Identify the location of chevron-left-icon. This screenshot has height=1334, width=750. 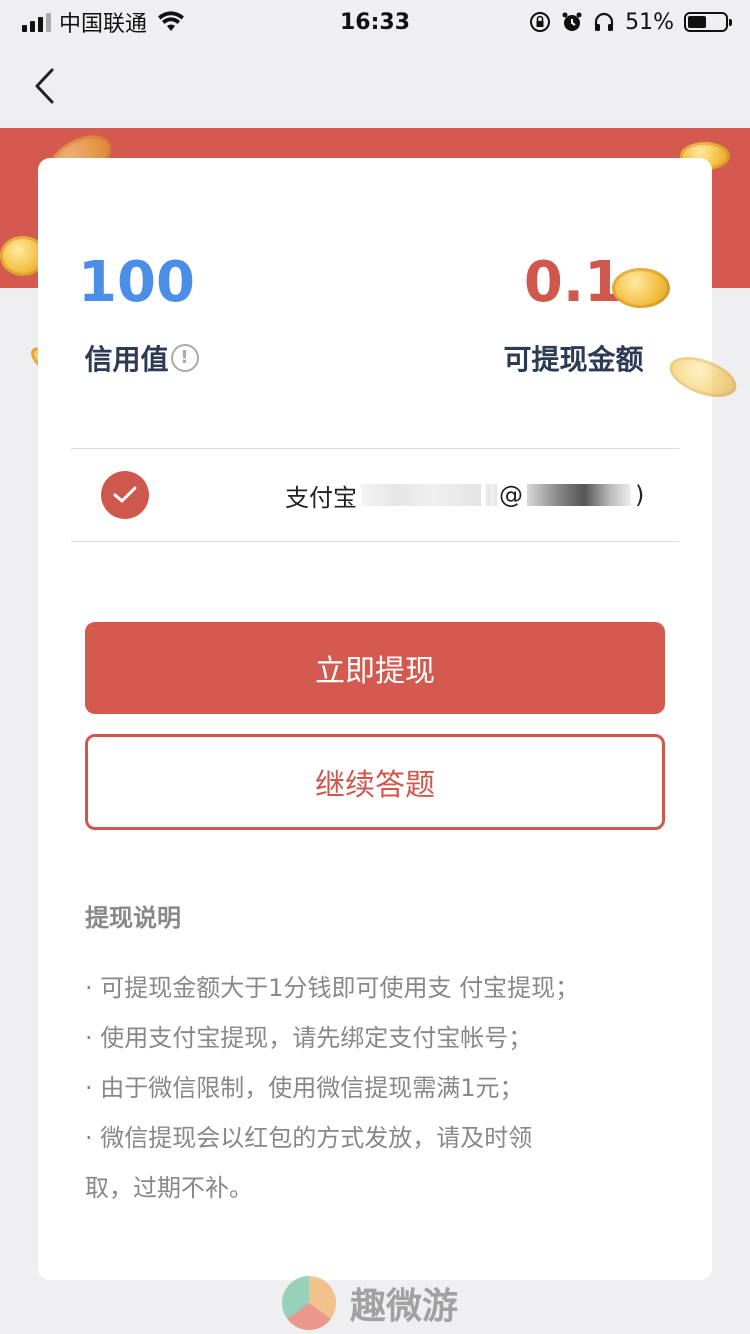
(44, 86).